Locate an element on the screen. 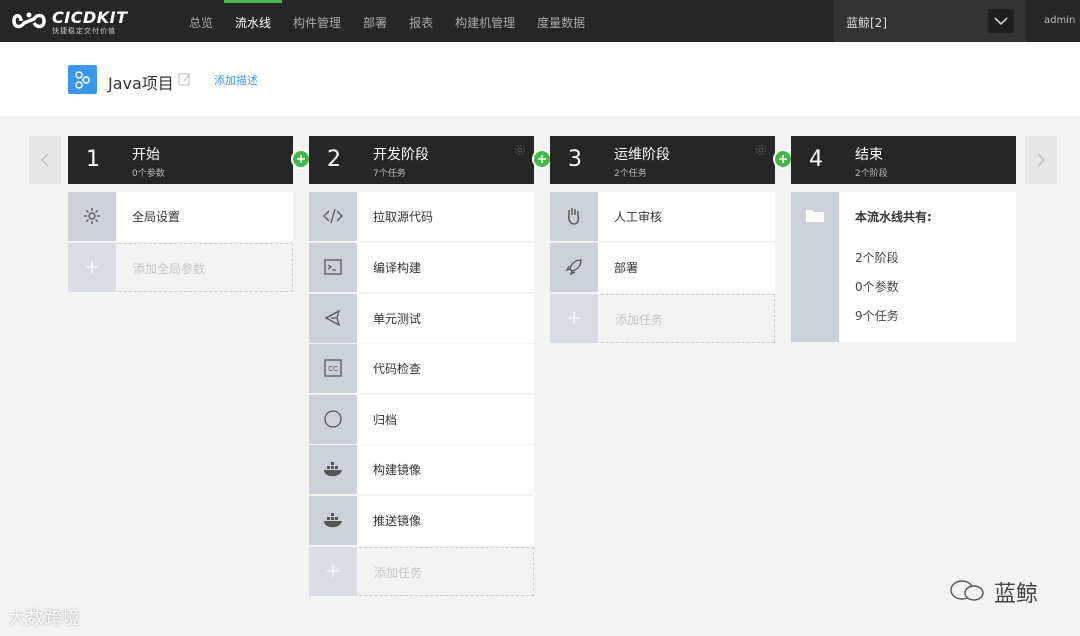  main-nav: 总览 流水线 构件管理 部署 报表 构建机管理 度量数据 is located at coordinates (387, 21).